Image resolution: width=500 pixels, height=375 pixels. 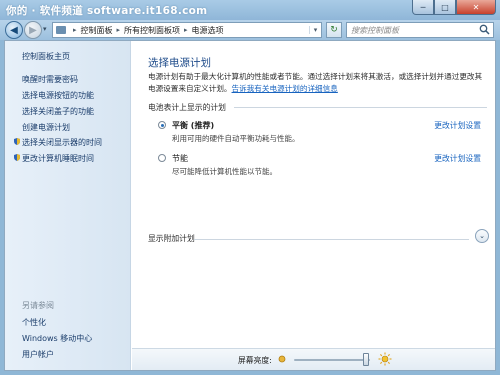 What do you see at coordinates (50, 79) in the screenshot?
I see `sidebar-item-require-password: 唤醒时需要密码` at bounding box center [50, 79].